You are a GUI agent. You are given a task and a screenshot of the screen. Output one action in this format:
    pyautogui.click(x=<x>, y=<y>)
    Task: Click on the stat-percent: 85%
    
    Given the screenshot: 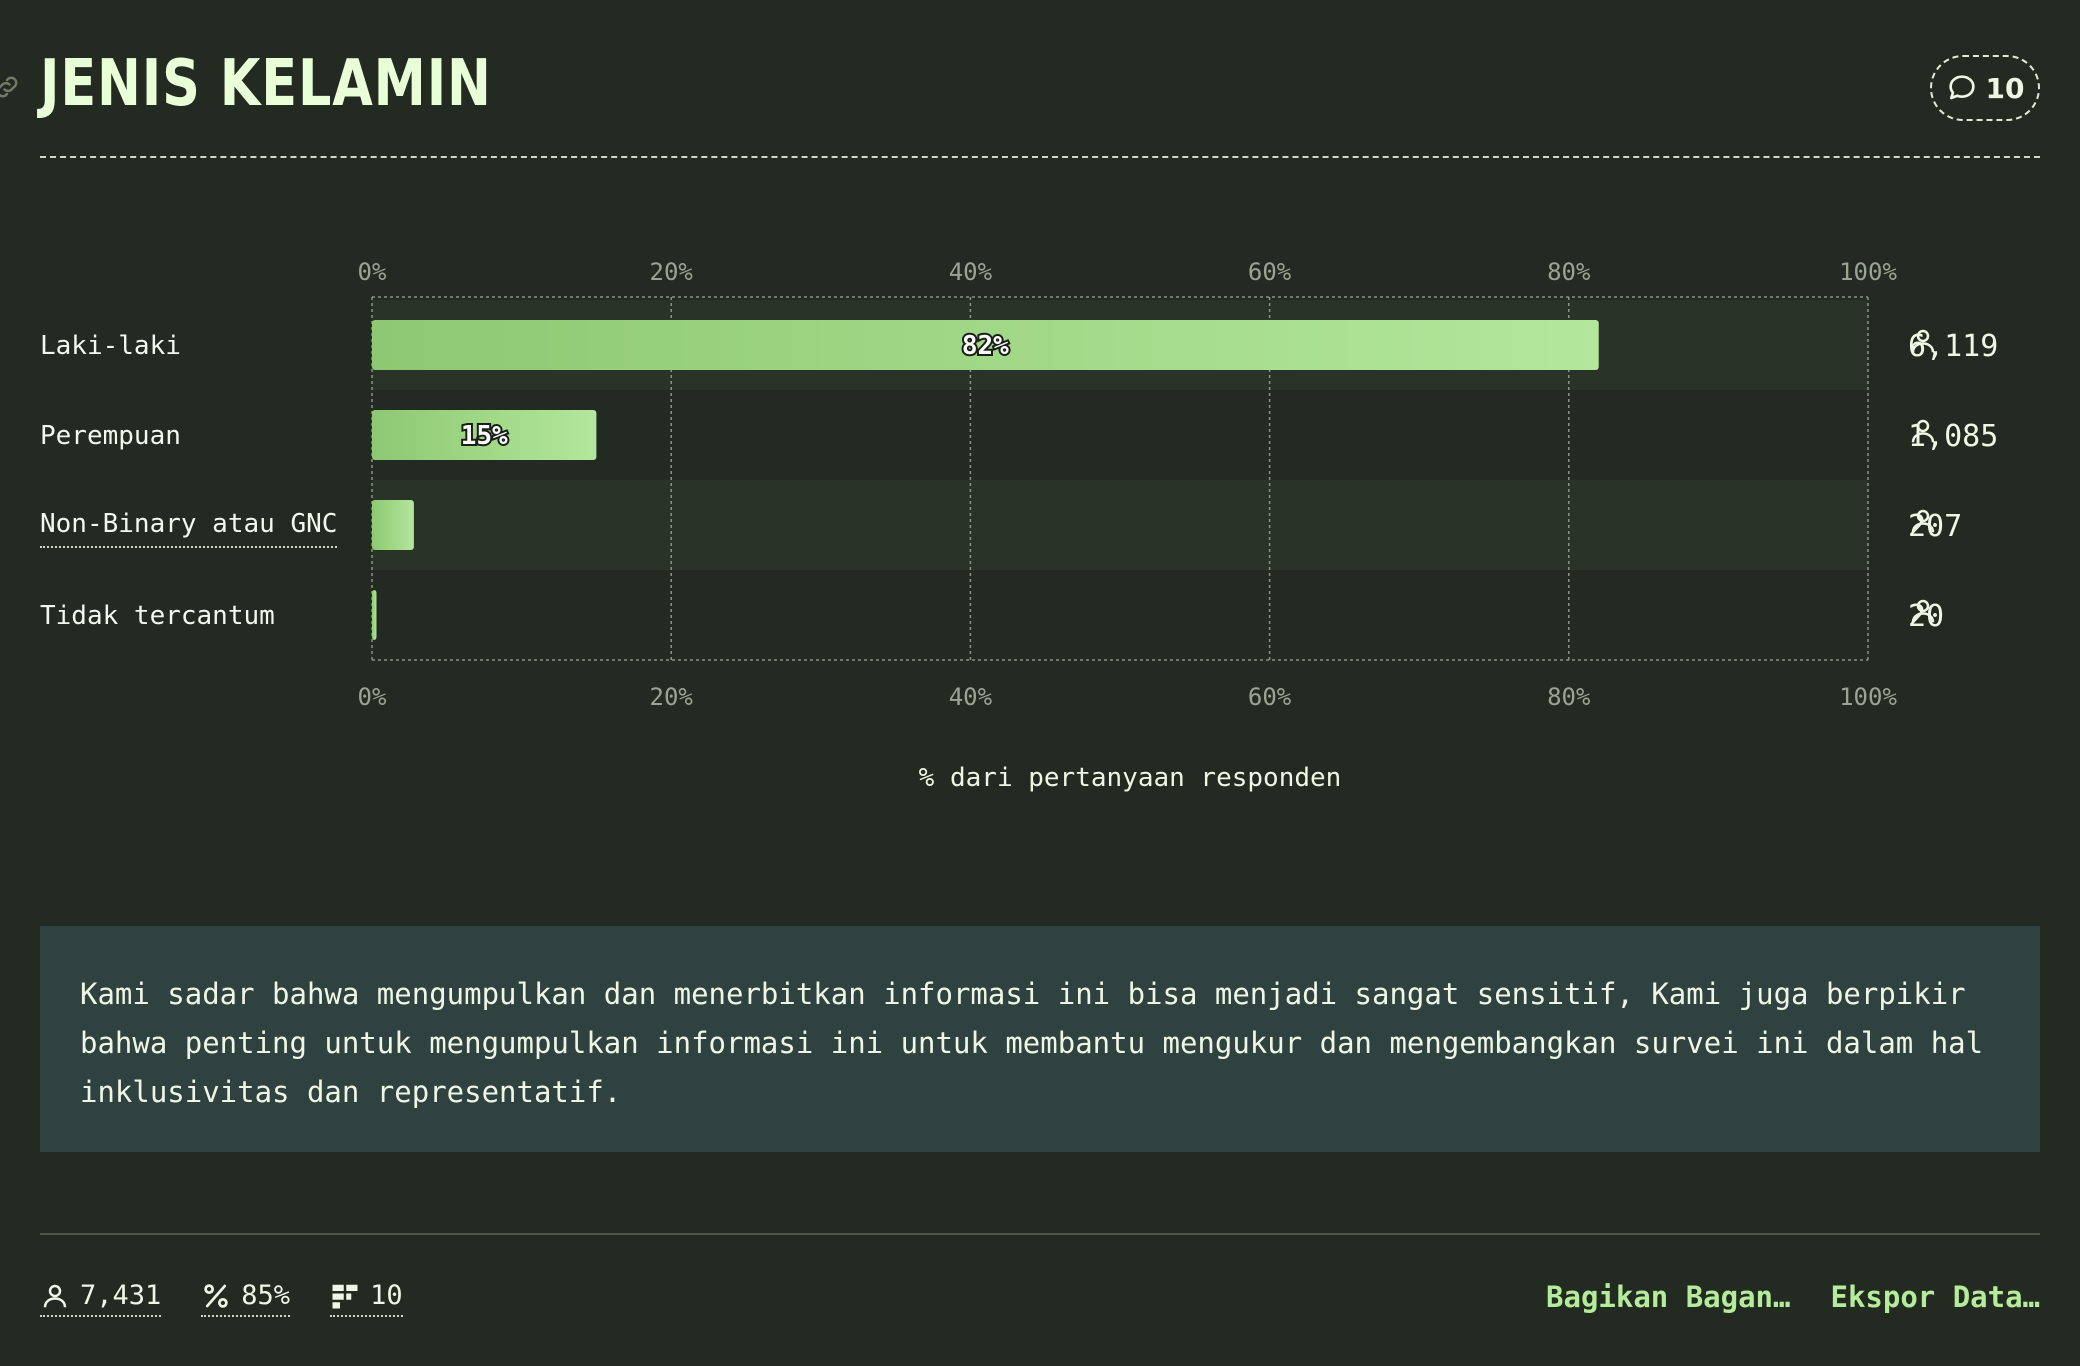 What is the action you would take?
    pyautogui.click(x=246, y=1298)
    